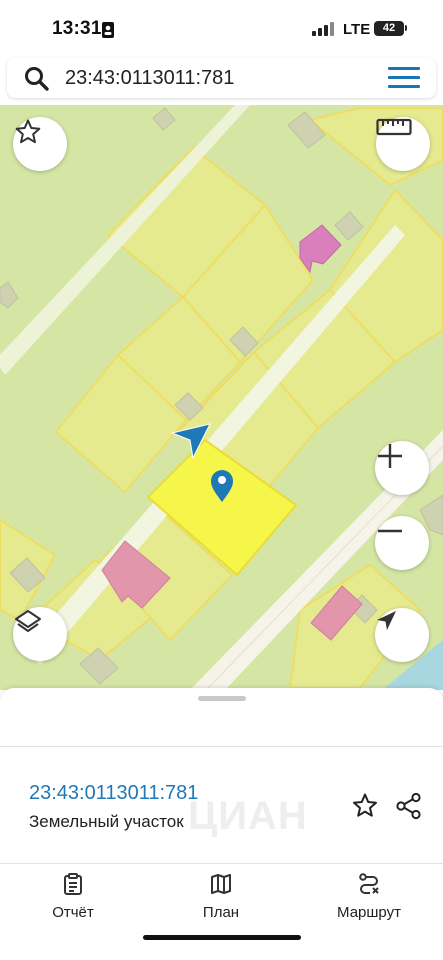 The height and width of the screenshot is (960, 443). I want to click on home-indicator, so click(222, 937).